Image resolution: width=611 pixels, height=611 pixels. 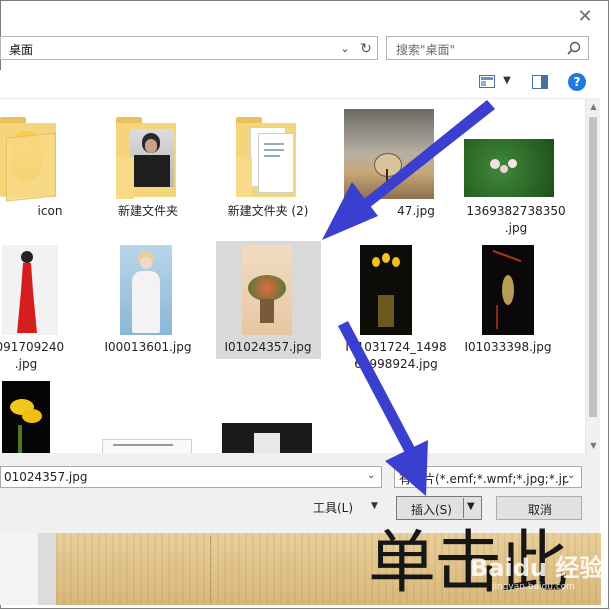 I want to click on file-name: 新建文件夹, so click(x=147, y=211).